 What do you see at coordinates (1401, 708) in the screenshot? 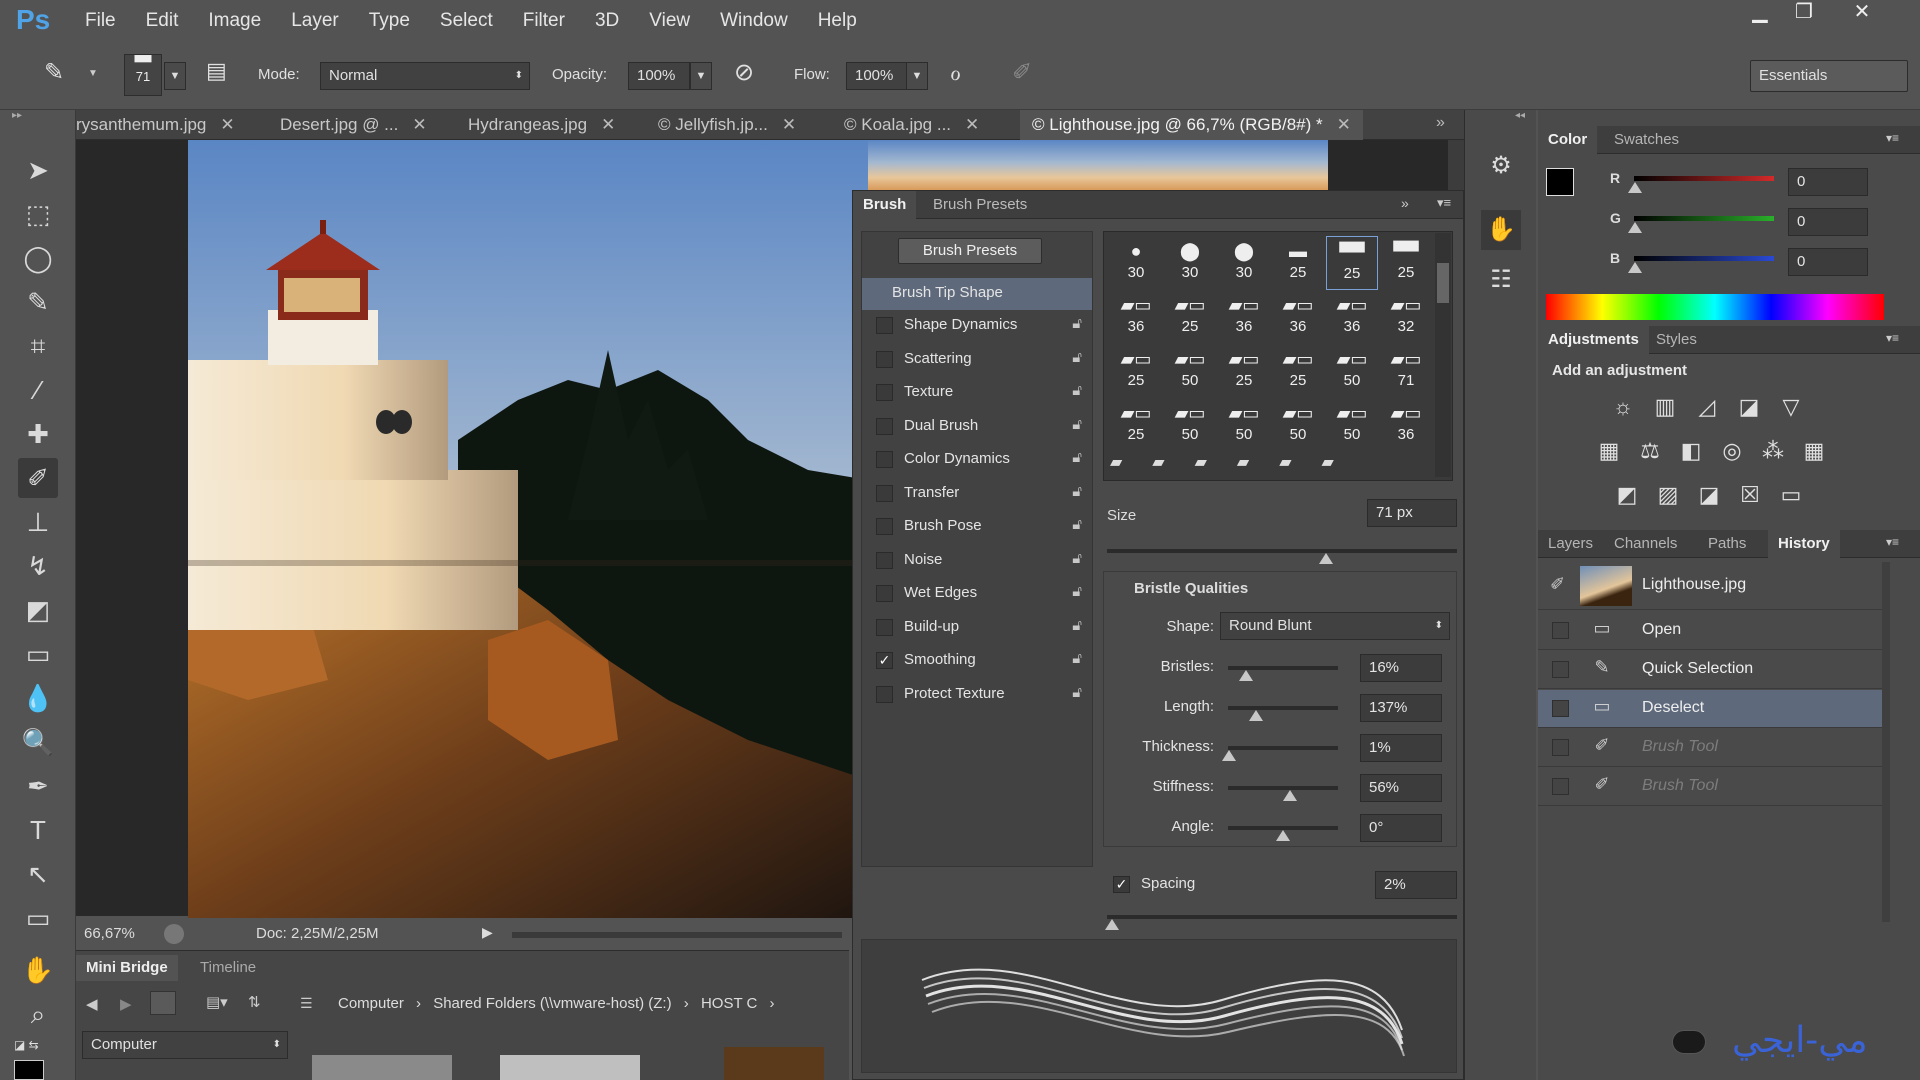
I see `quality-value-input: 137%` at bounding box center [1401, 708].